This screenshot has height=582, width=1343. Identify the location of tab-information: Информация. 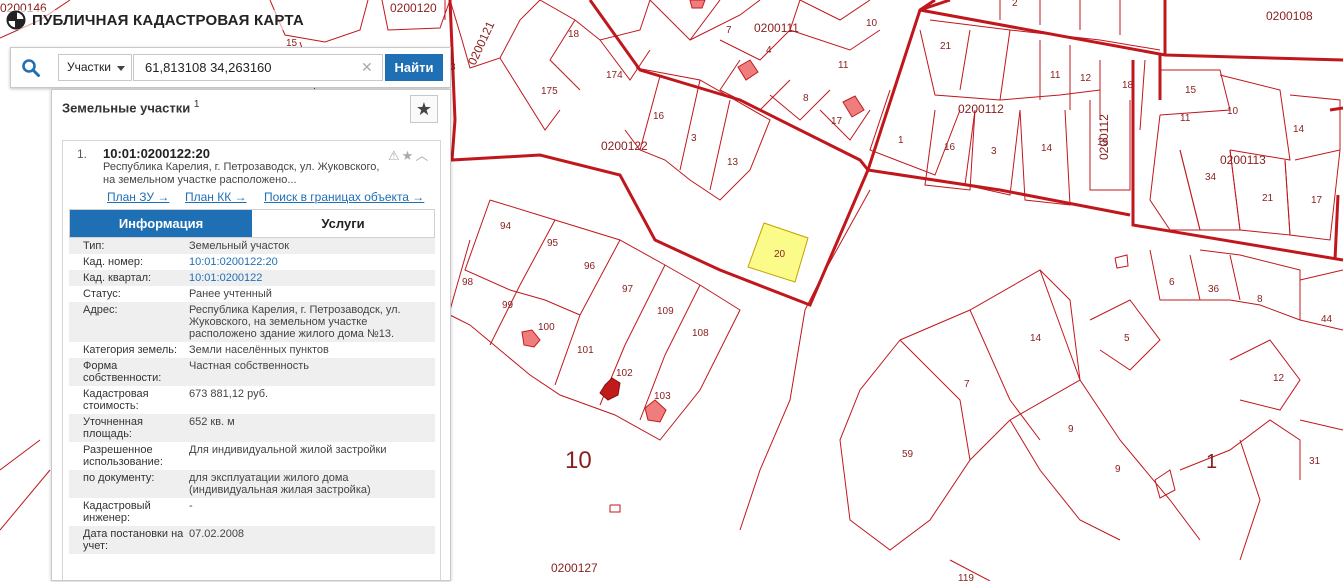
(161, 223).